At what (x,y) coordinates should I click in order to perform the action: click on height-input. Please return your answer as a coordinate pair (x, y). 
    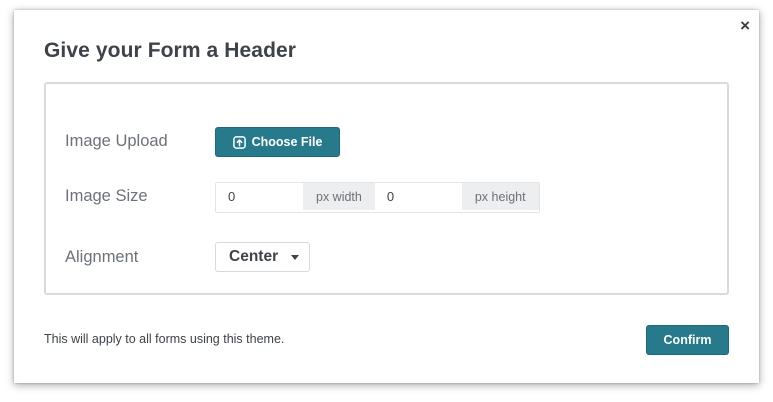
    Looking at the image, I should click on (418, 196).